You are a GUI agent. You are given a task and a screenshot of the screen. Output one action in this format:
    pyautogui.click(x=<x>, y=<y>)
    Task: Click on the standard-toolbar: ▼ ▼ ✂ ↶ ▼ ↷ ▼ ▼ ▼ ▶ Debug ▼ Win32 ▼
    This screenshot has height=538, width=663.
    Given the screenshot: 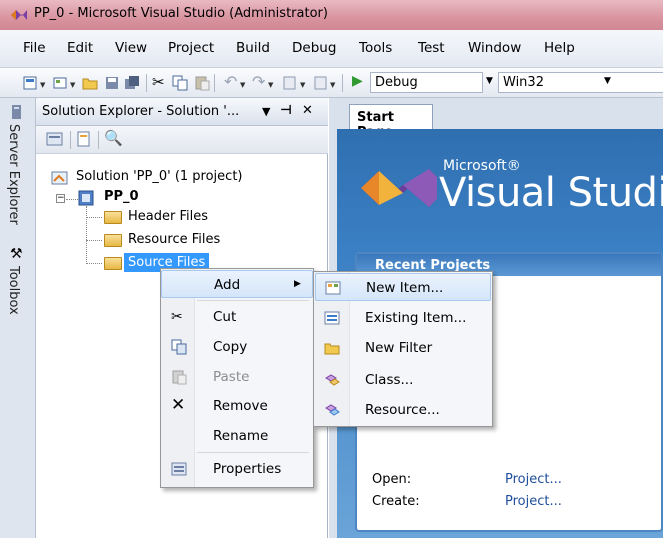 What is the action you would take?
    pyautogui.click(x=331, y=83)
    